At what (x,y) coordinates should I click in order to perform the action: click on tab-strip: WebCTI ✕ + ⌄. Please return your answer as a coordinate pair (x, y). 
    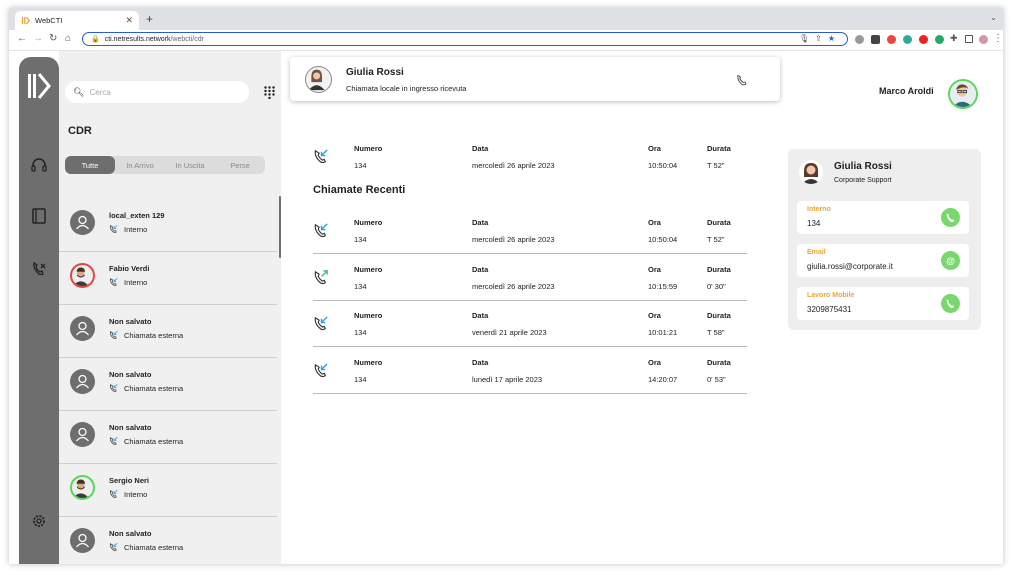
    Looking at the image, I should click on (506, 19).